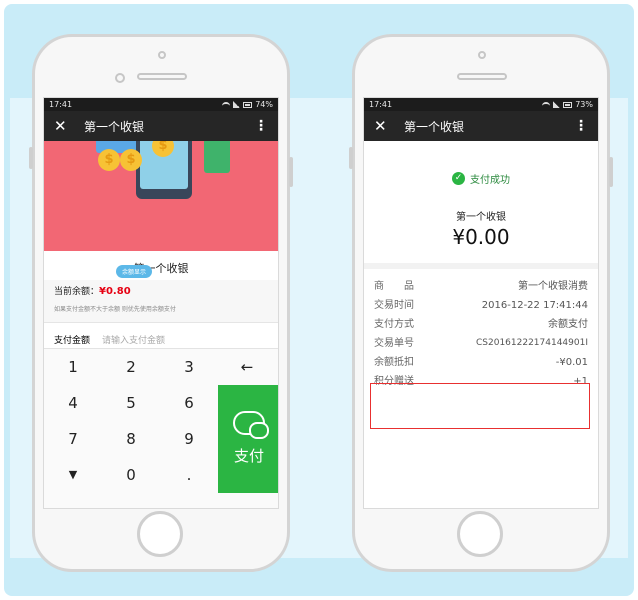 Image resolution: width=638 pixels, height=600 pixels. What do you see at coordinates (481, 163) in the screenshot?
I see `success-banner: ✓ 支付成功` at bounding box center [481, 163].